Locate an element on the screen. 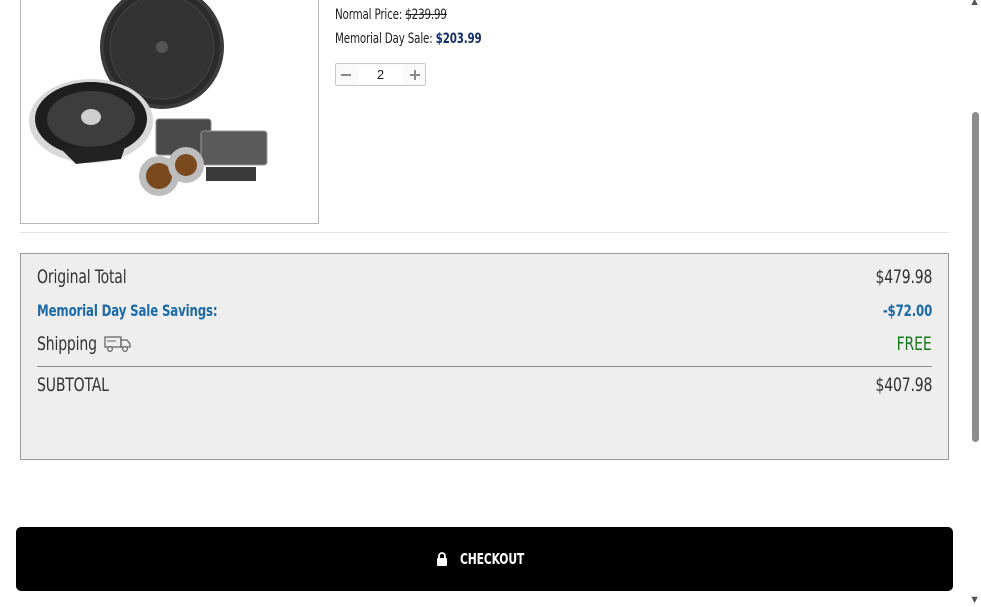 Image resolution: width=981 pixels, height=607 pixels. shipping-value: FREE is located at coordinates (914, 344).